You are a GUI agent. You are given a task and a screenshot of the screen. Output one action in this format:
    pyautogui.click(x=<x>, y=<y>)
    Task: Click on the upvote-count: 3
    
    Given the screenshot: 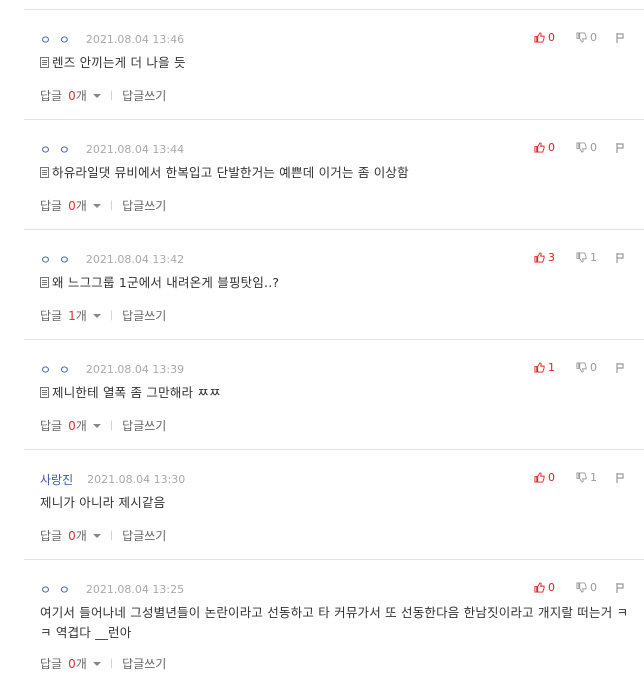 What is the action you would take?
    pyautogui.click(x=551, y=257)
    